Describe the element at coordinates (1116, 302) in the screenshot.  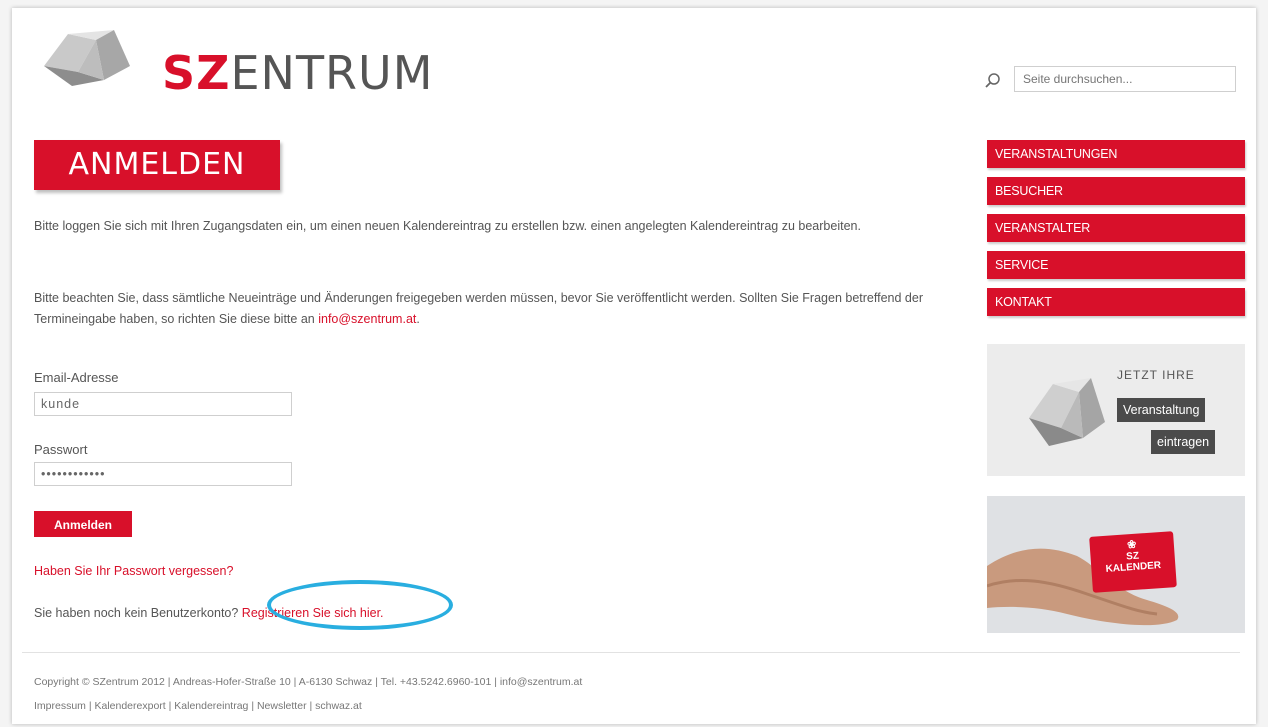
I see `nav-item-kontakt: KONTAKT` at that location.